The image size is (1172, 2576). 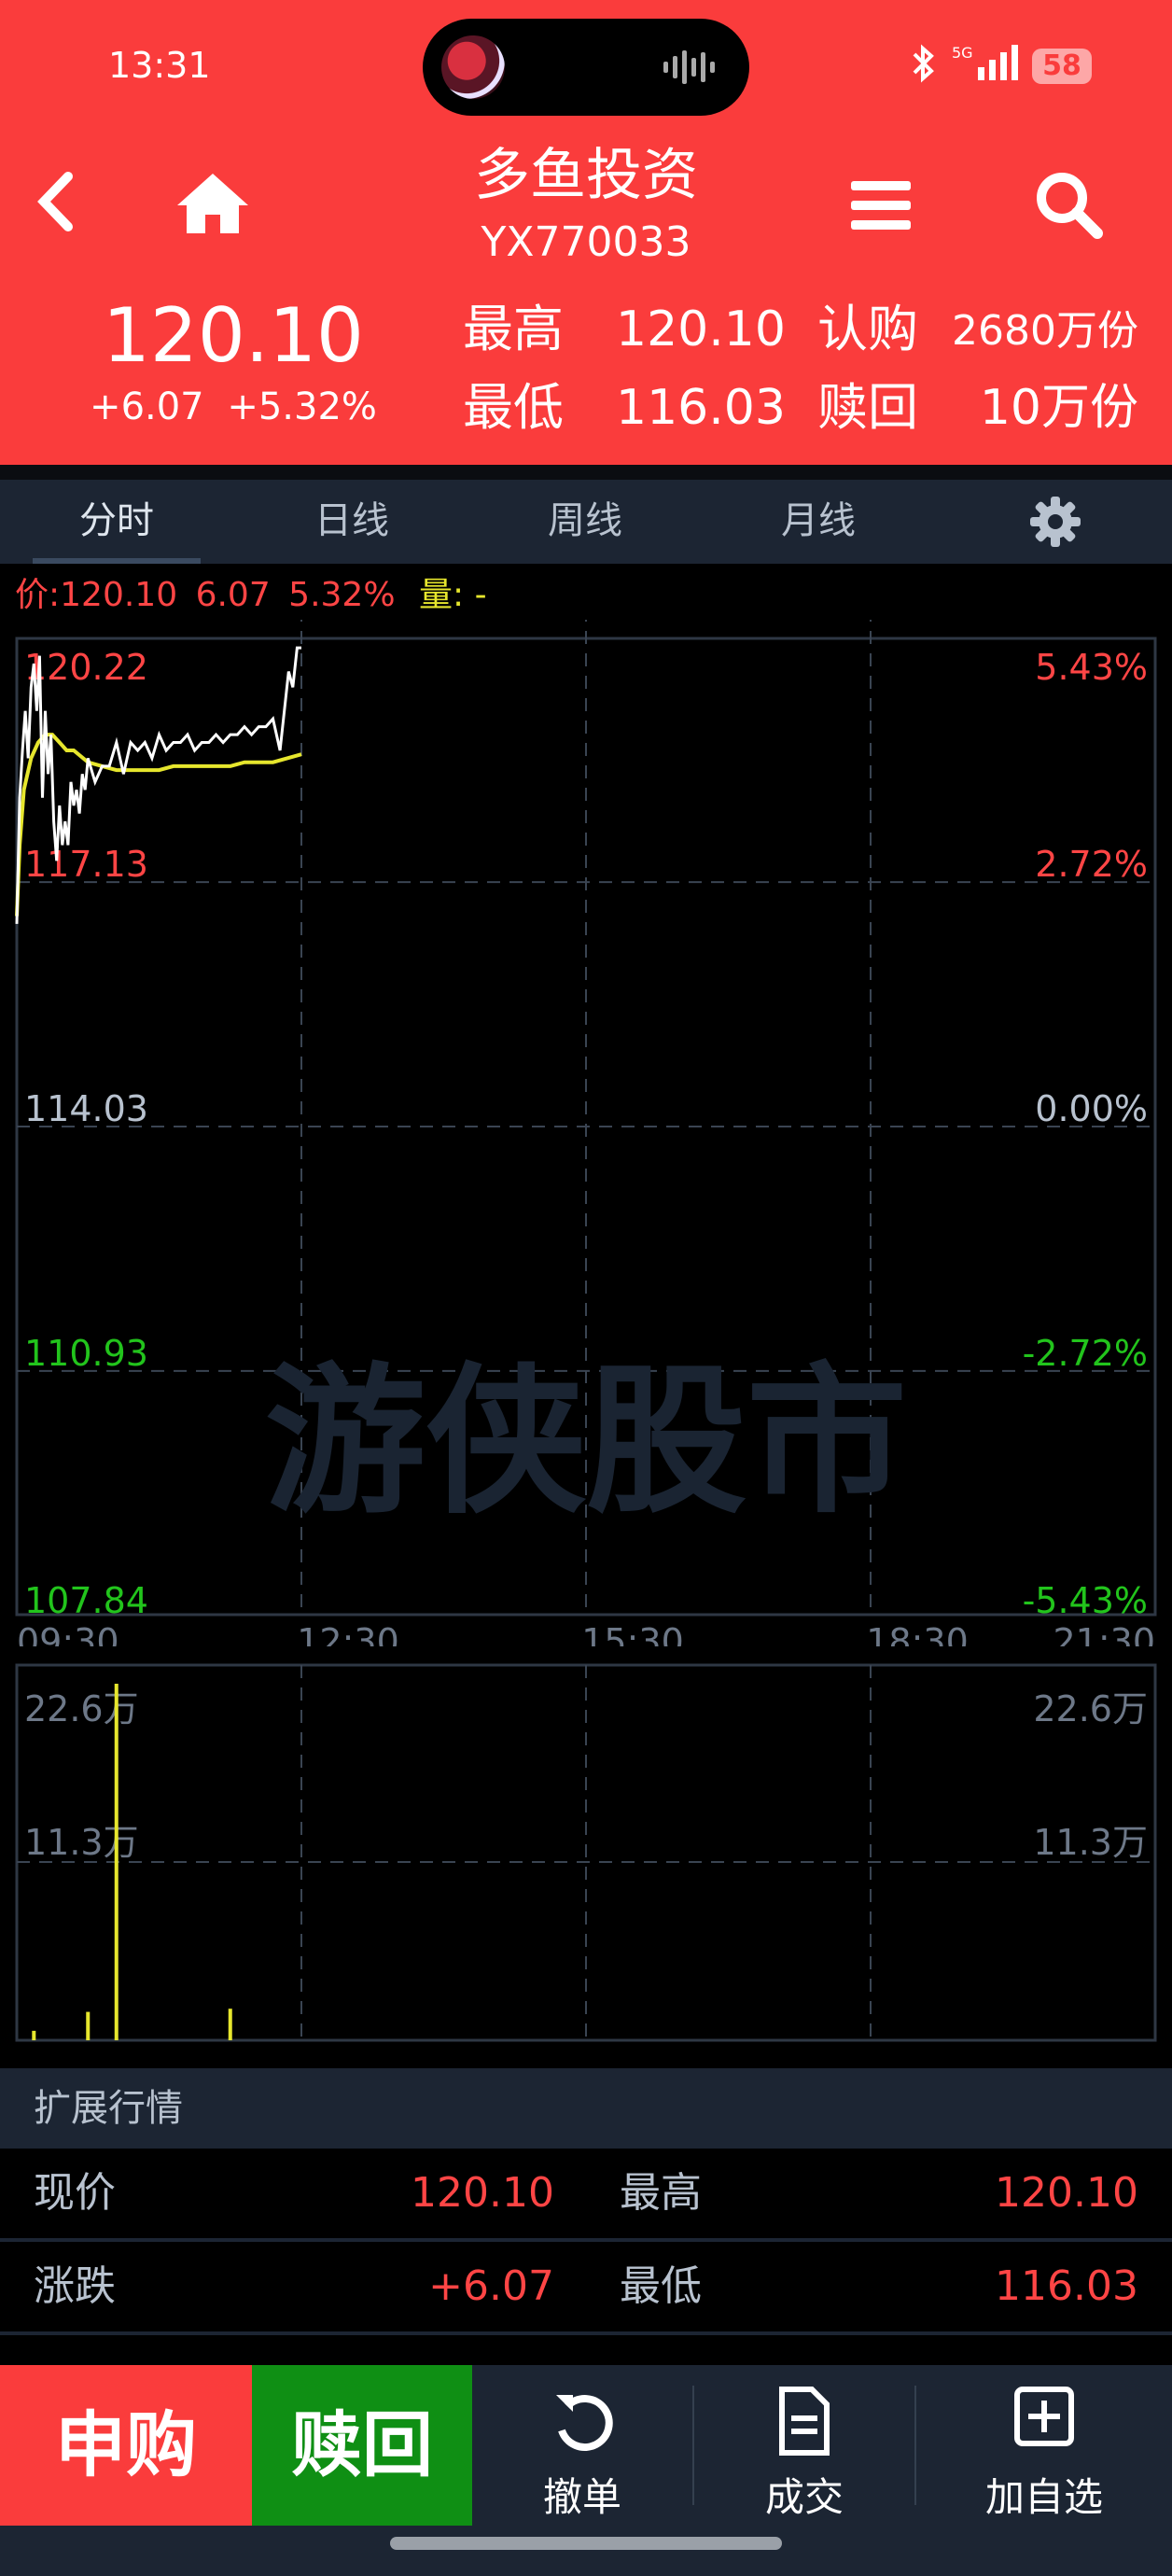 What do you see at coordinates (1044, 2416) in the screenshot?
I see `add-square-icon` at bounding box center [1044, 2416].